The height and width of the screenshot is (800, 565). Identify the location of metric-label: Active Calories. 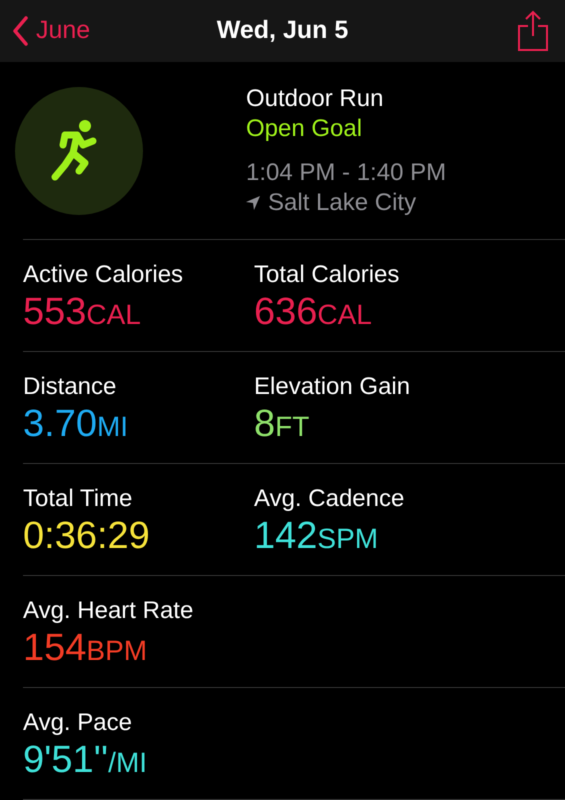
(103, 275).